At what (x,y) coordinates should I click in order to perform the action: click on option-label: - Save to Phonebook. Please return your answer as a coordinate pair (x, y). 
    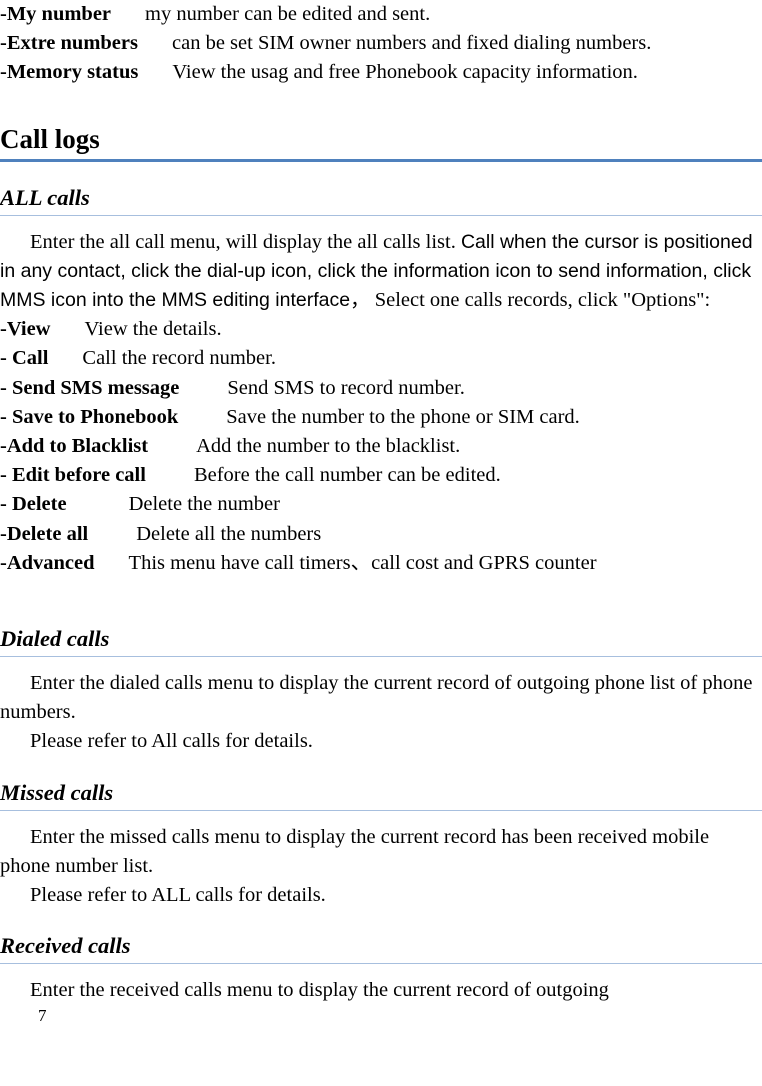
    Looking at the image, I should click on (89, 416).